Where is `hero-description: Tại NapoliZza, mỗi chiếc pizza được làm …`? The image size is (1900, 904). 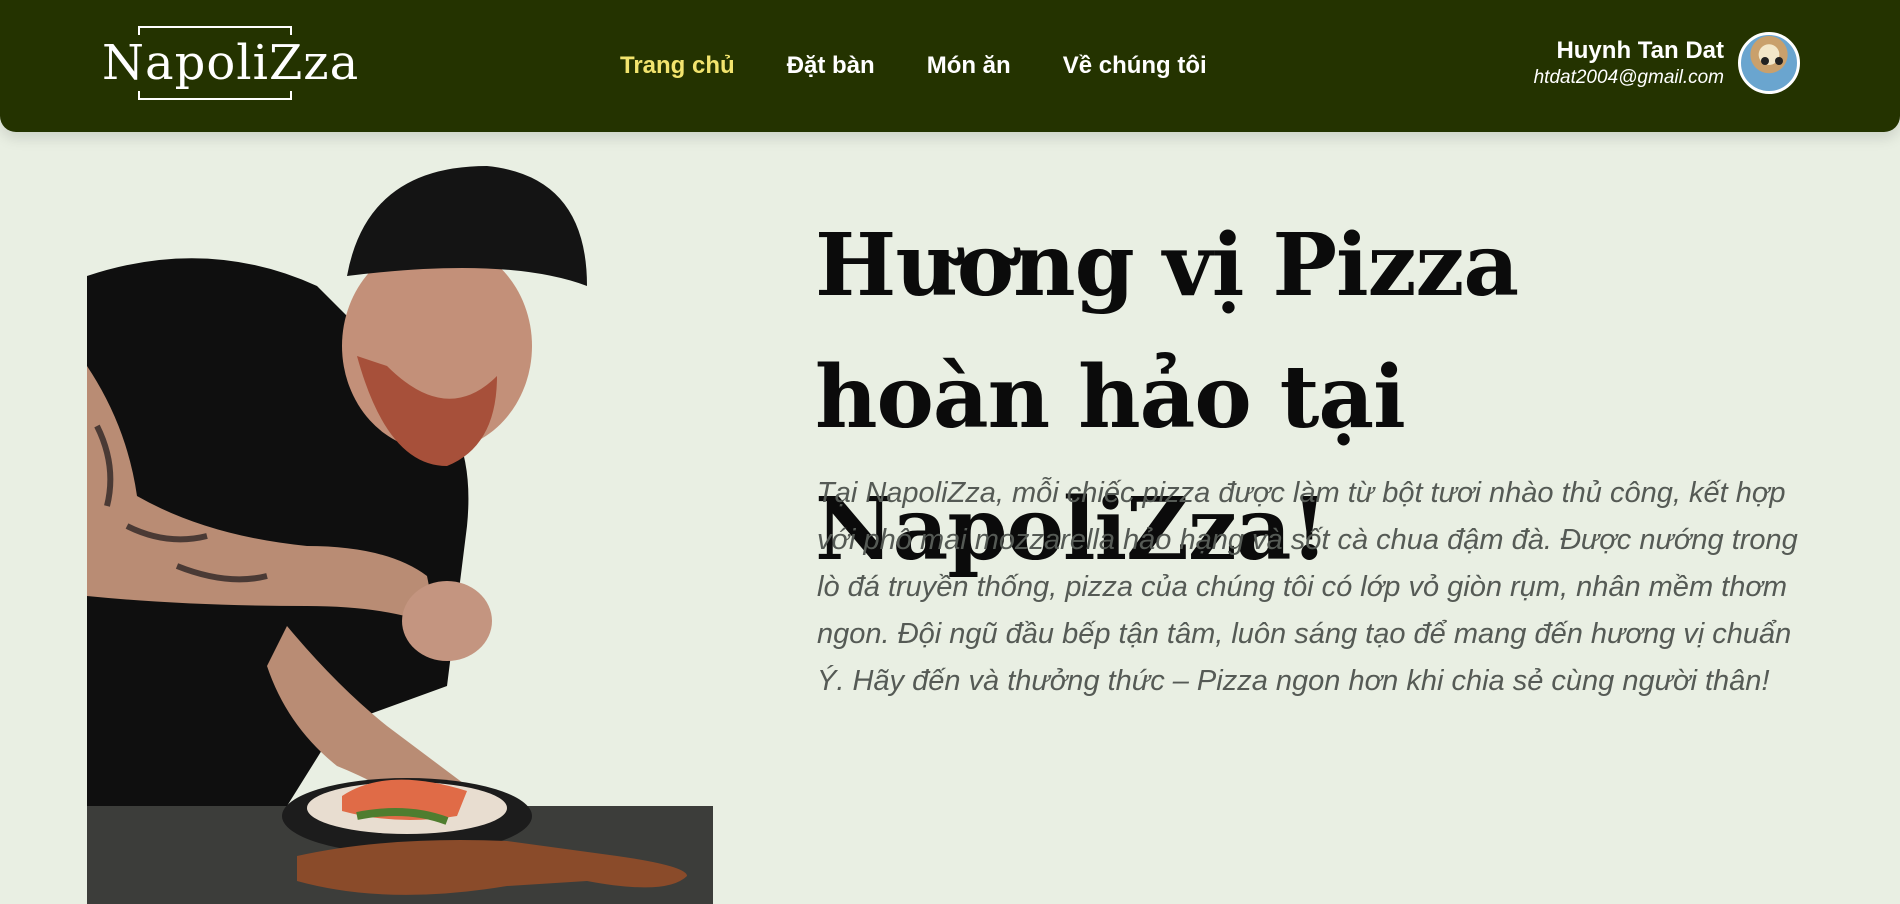
hero-description: Tại NapoliZza, mỗi chiếc pizza được làm … is located at coordinates (1307, 587).